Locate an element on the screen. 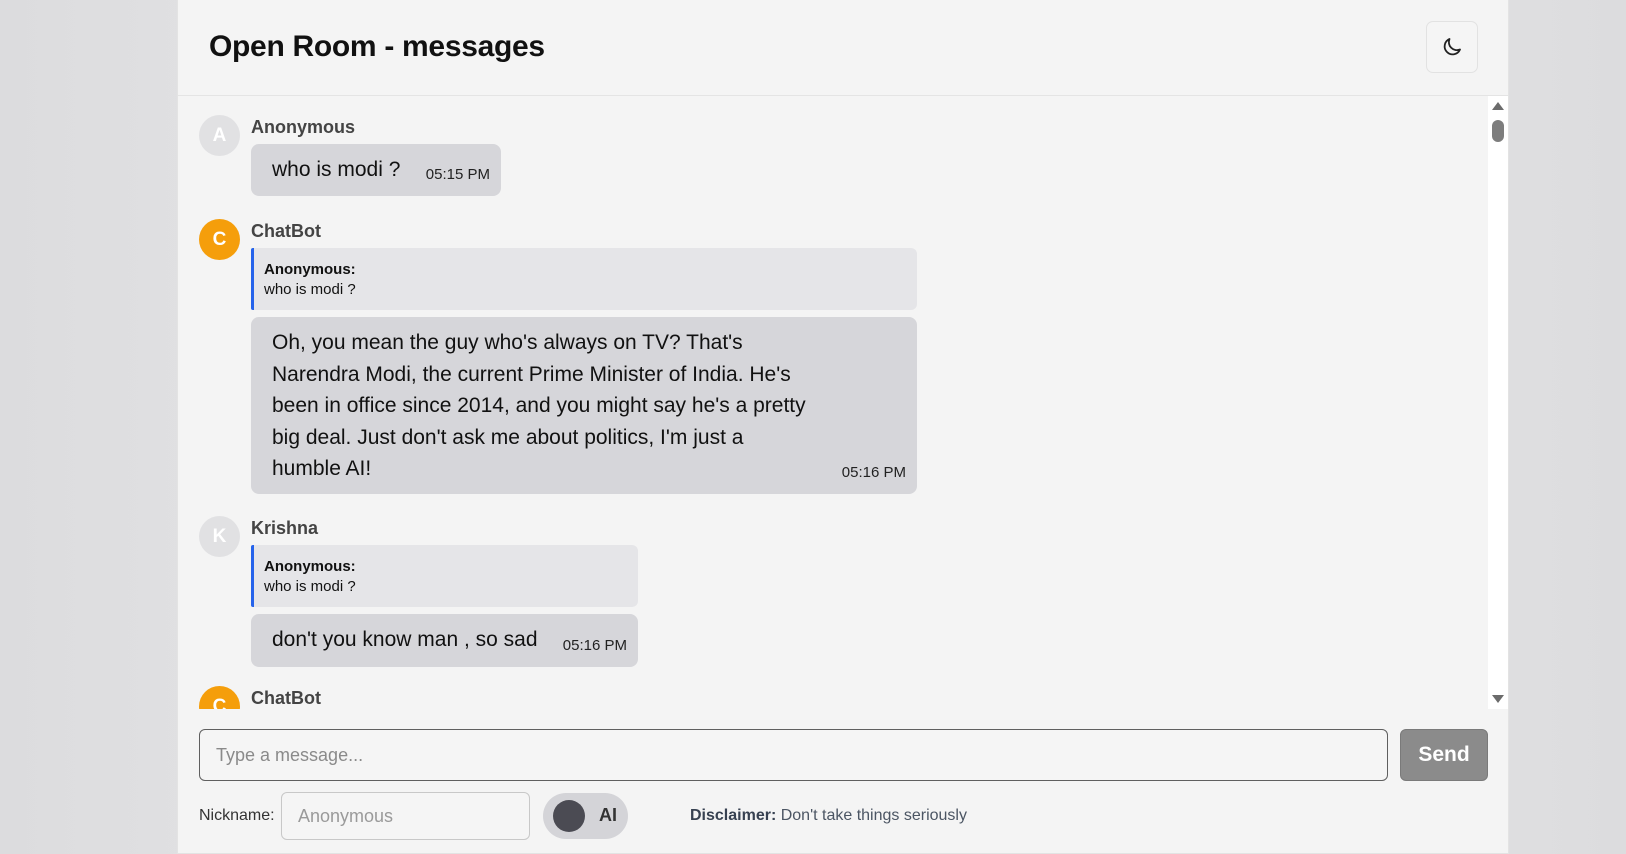 Image resolution: width=1626 pixels, height=854 pixels. page-title: Open Room - messages is located at coordinates (377, 46).